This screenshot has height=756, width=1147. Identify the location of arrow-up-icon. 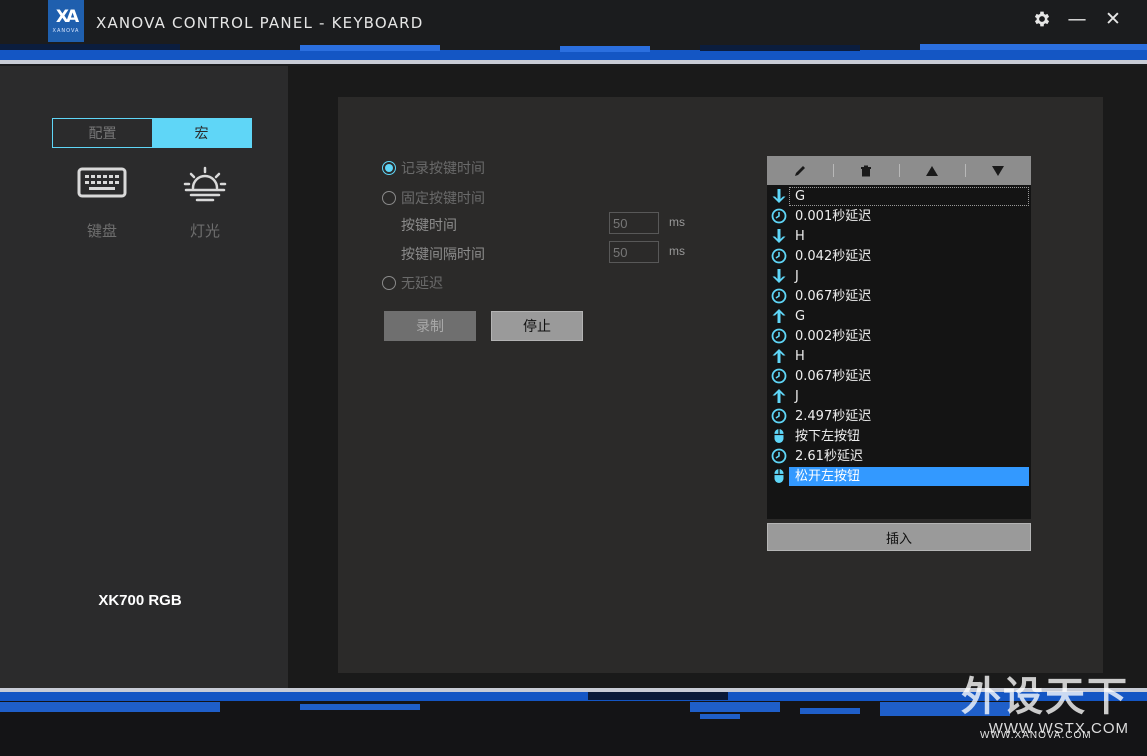
(932, 170).